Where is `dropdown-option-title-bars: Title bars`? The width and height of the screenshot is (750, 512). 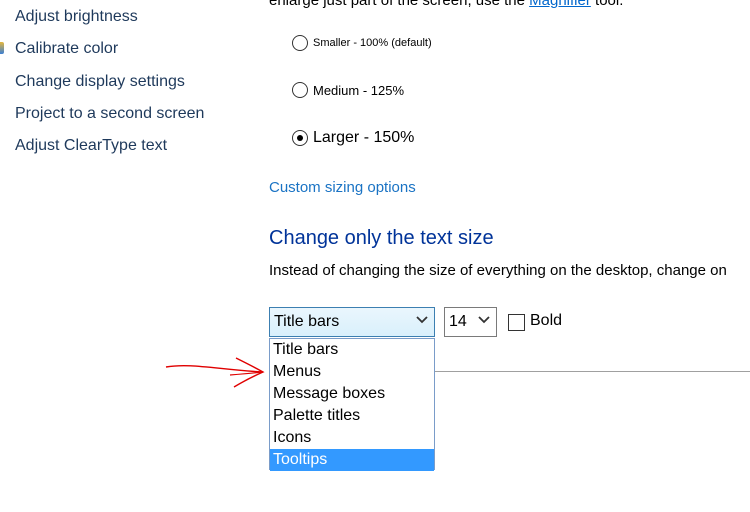
dropdown-option-title-bars: Title bars is located at coordinates (352, 350).